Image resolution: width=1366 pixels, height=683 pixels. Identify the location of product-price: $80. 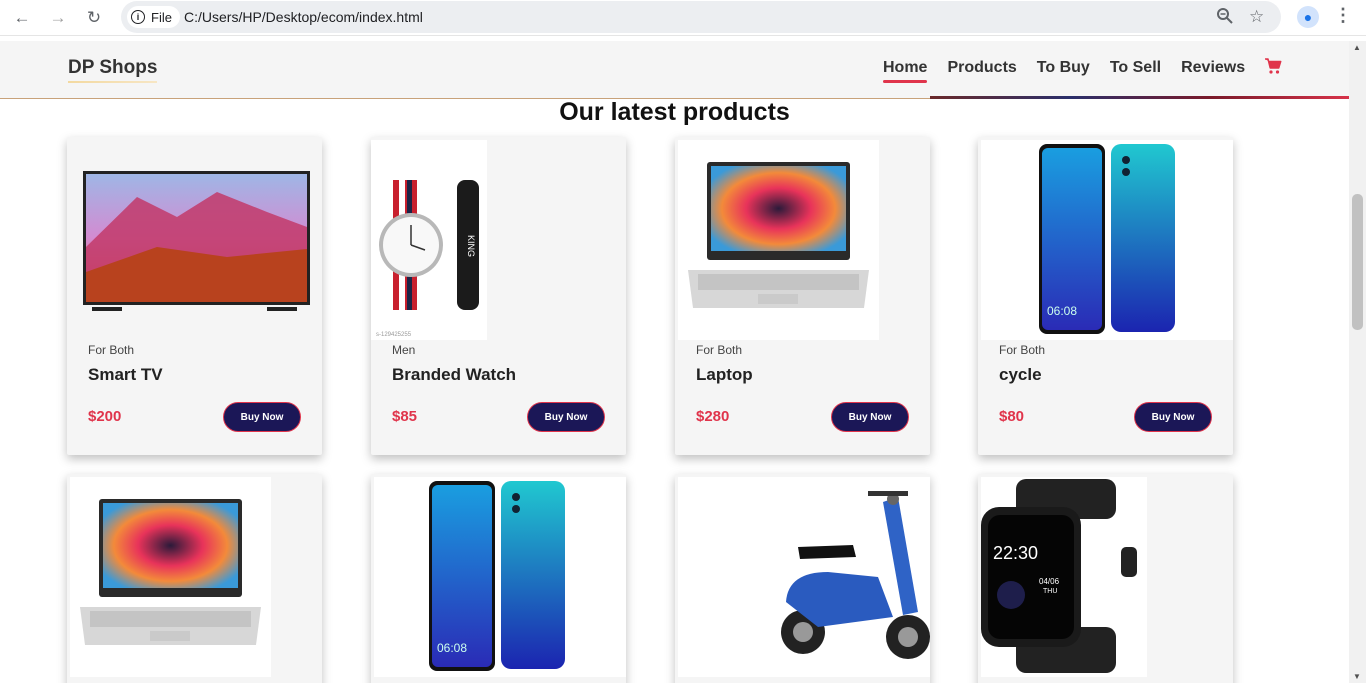
(1012, 416).